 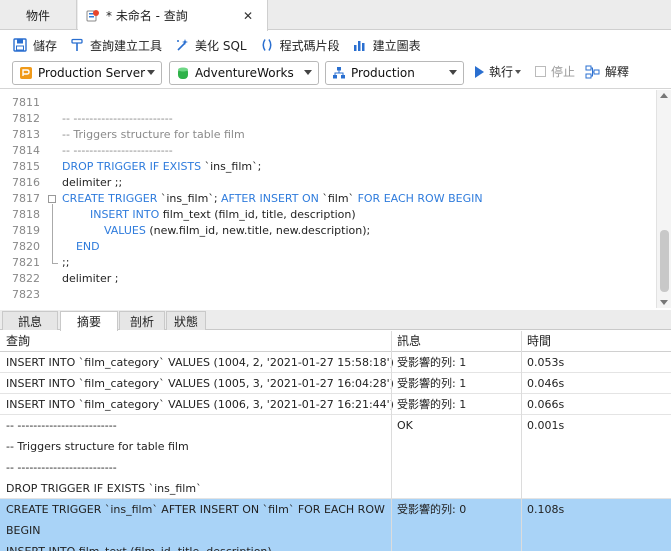 I want to click on stop-icon, so click(x=540, y=71).